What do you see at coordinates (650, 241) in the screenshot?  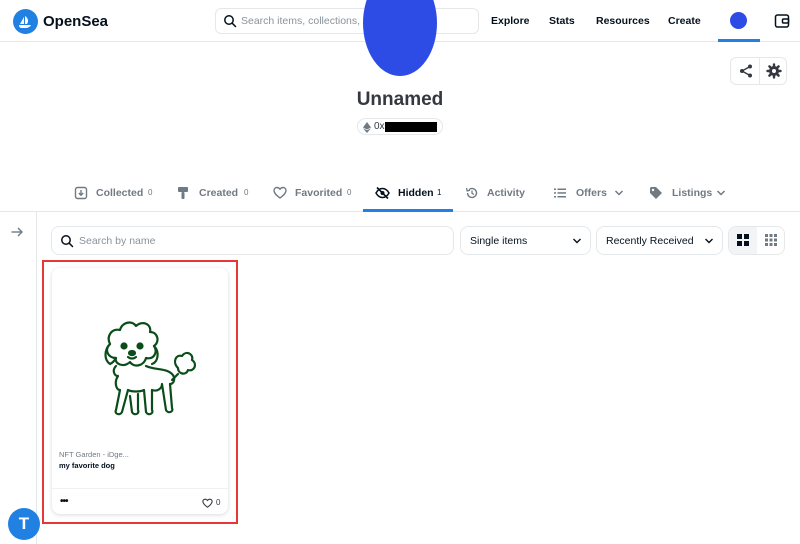 I see `sort-value: Recently Received` at bounding box center [650, 241].